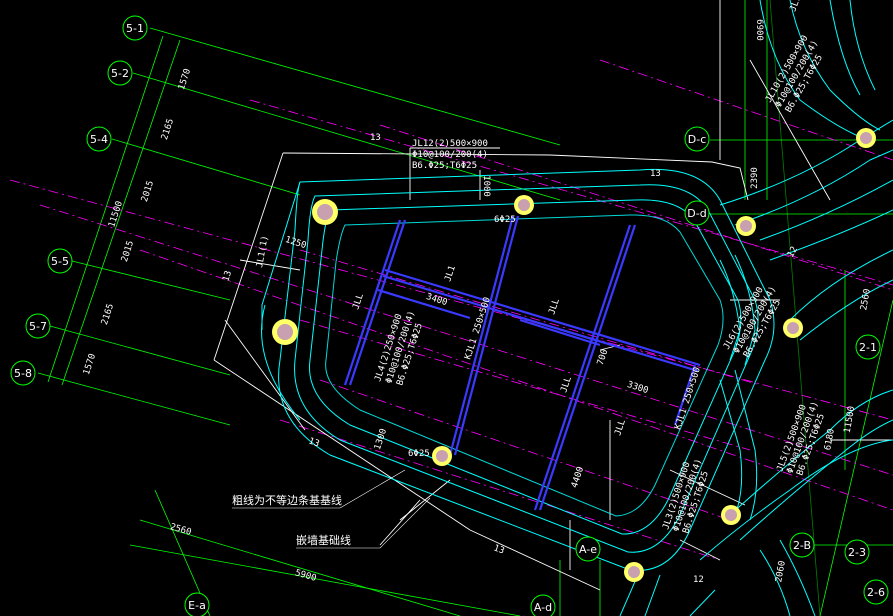 The width and height of the screenshot is (893, 616). Describe the element at coordinates (227, 276) in the screenshot. I see `label-13-left: 13` at that location.